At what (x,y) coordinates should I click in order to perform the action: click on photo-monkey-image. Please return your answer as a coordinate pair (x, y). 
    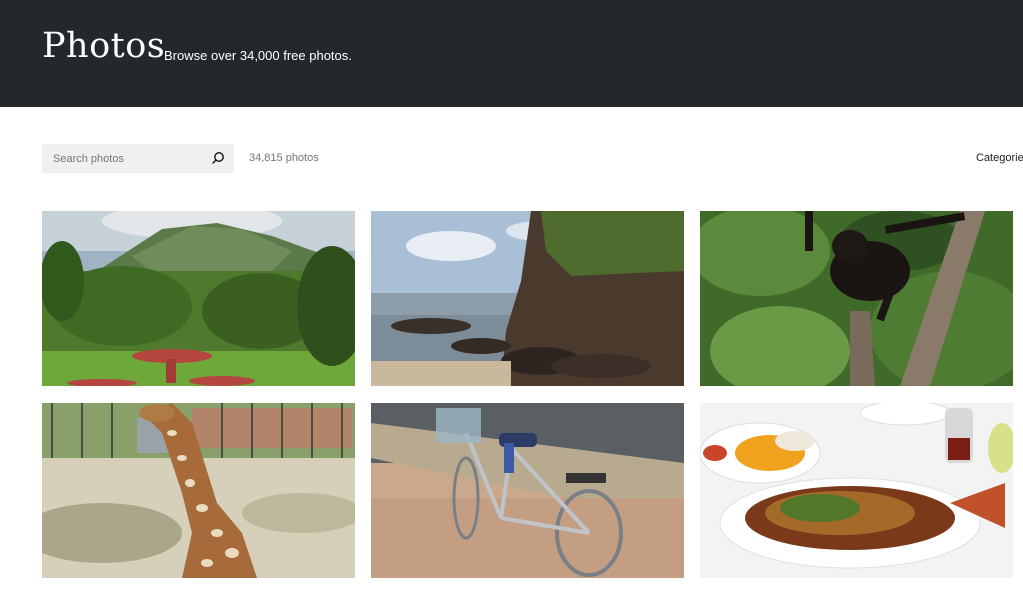
    Looking at the image, I should click on (856, 298).